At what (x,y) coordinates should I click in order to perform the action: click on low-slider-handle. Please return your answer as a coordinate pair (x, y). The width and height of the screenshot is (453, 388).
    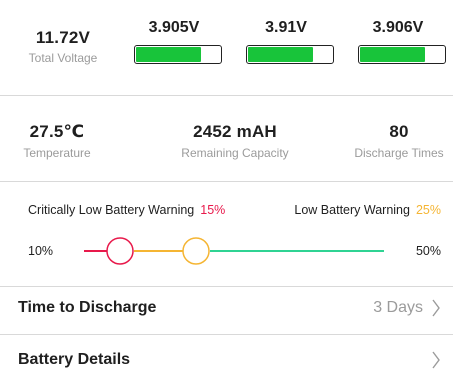
    Looking at the image, I should click on (196, 251).